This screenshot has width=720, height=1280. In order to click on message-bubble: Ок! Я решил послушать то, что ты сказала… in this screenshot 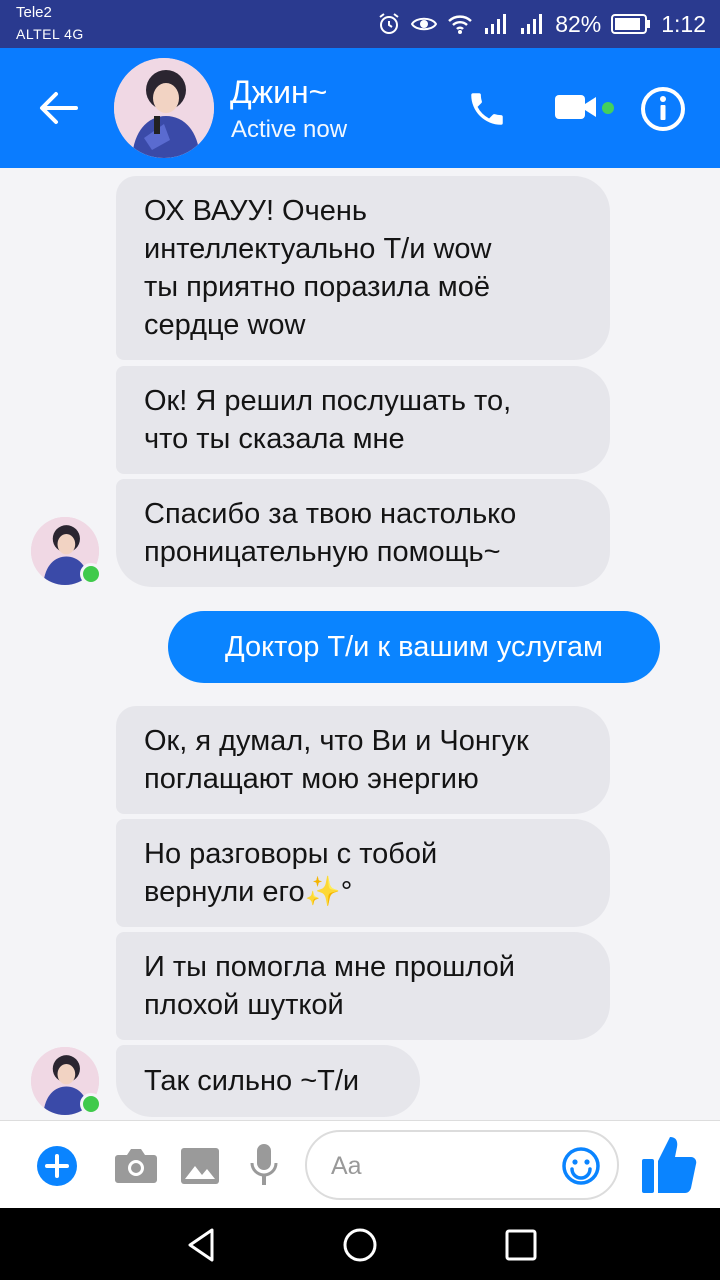, I will do `click(363, 420)`.